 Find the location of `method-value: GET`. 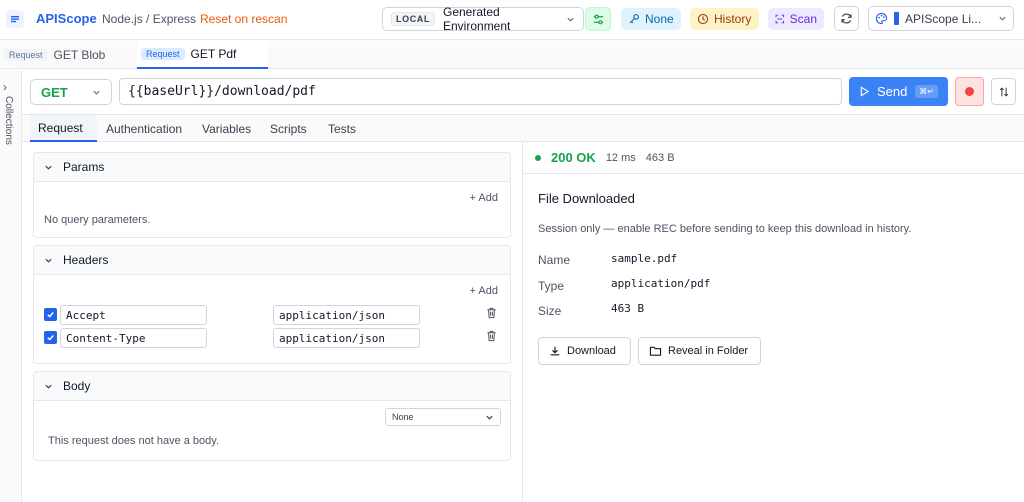

method-value: GET is located at coordinates (54, 92).